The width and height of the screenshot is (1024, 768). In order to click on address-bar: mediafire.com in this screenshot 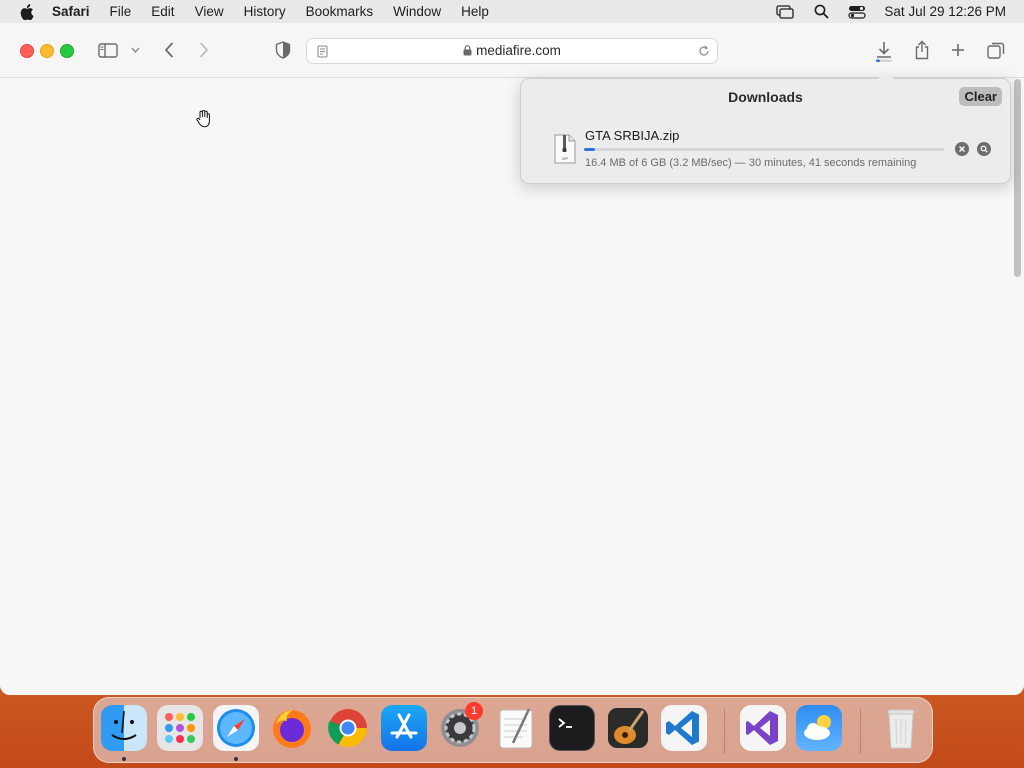, I will do `click(512, 51)`.